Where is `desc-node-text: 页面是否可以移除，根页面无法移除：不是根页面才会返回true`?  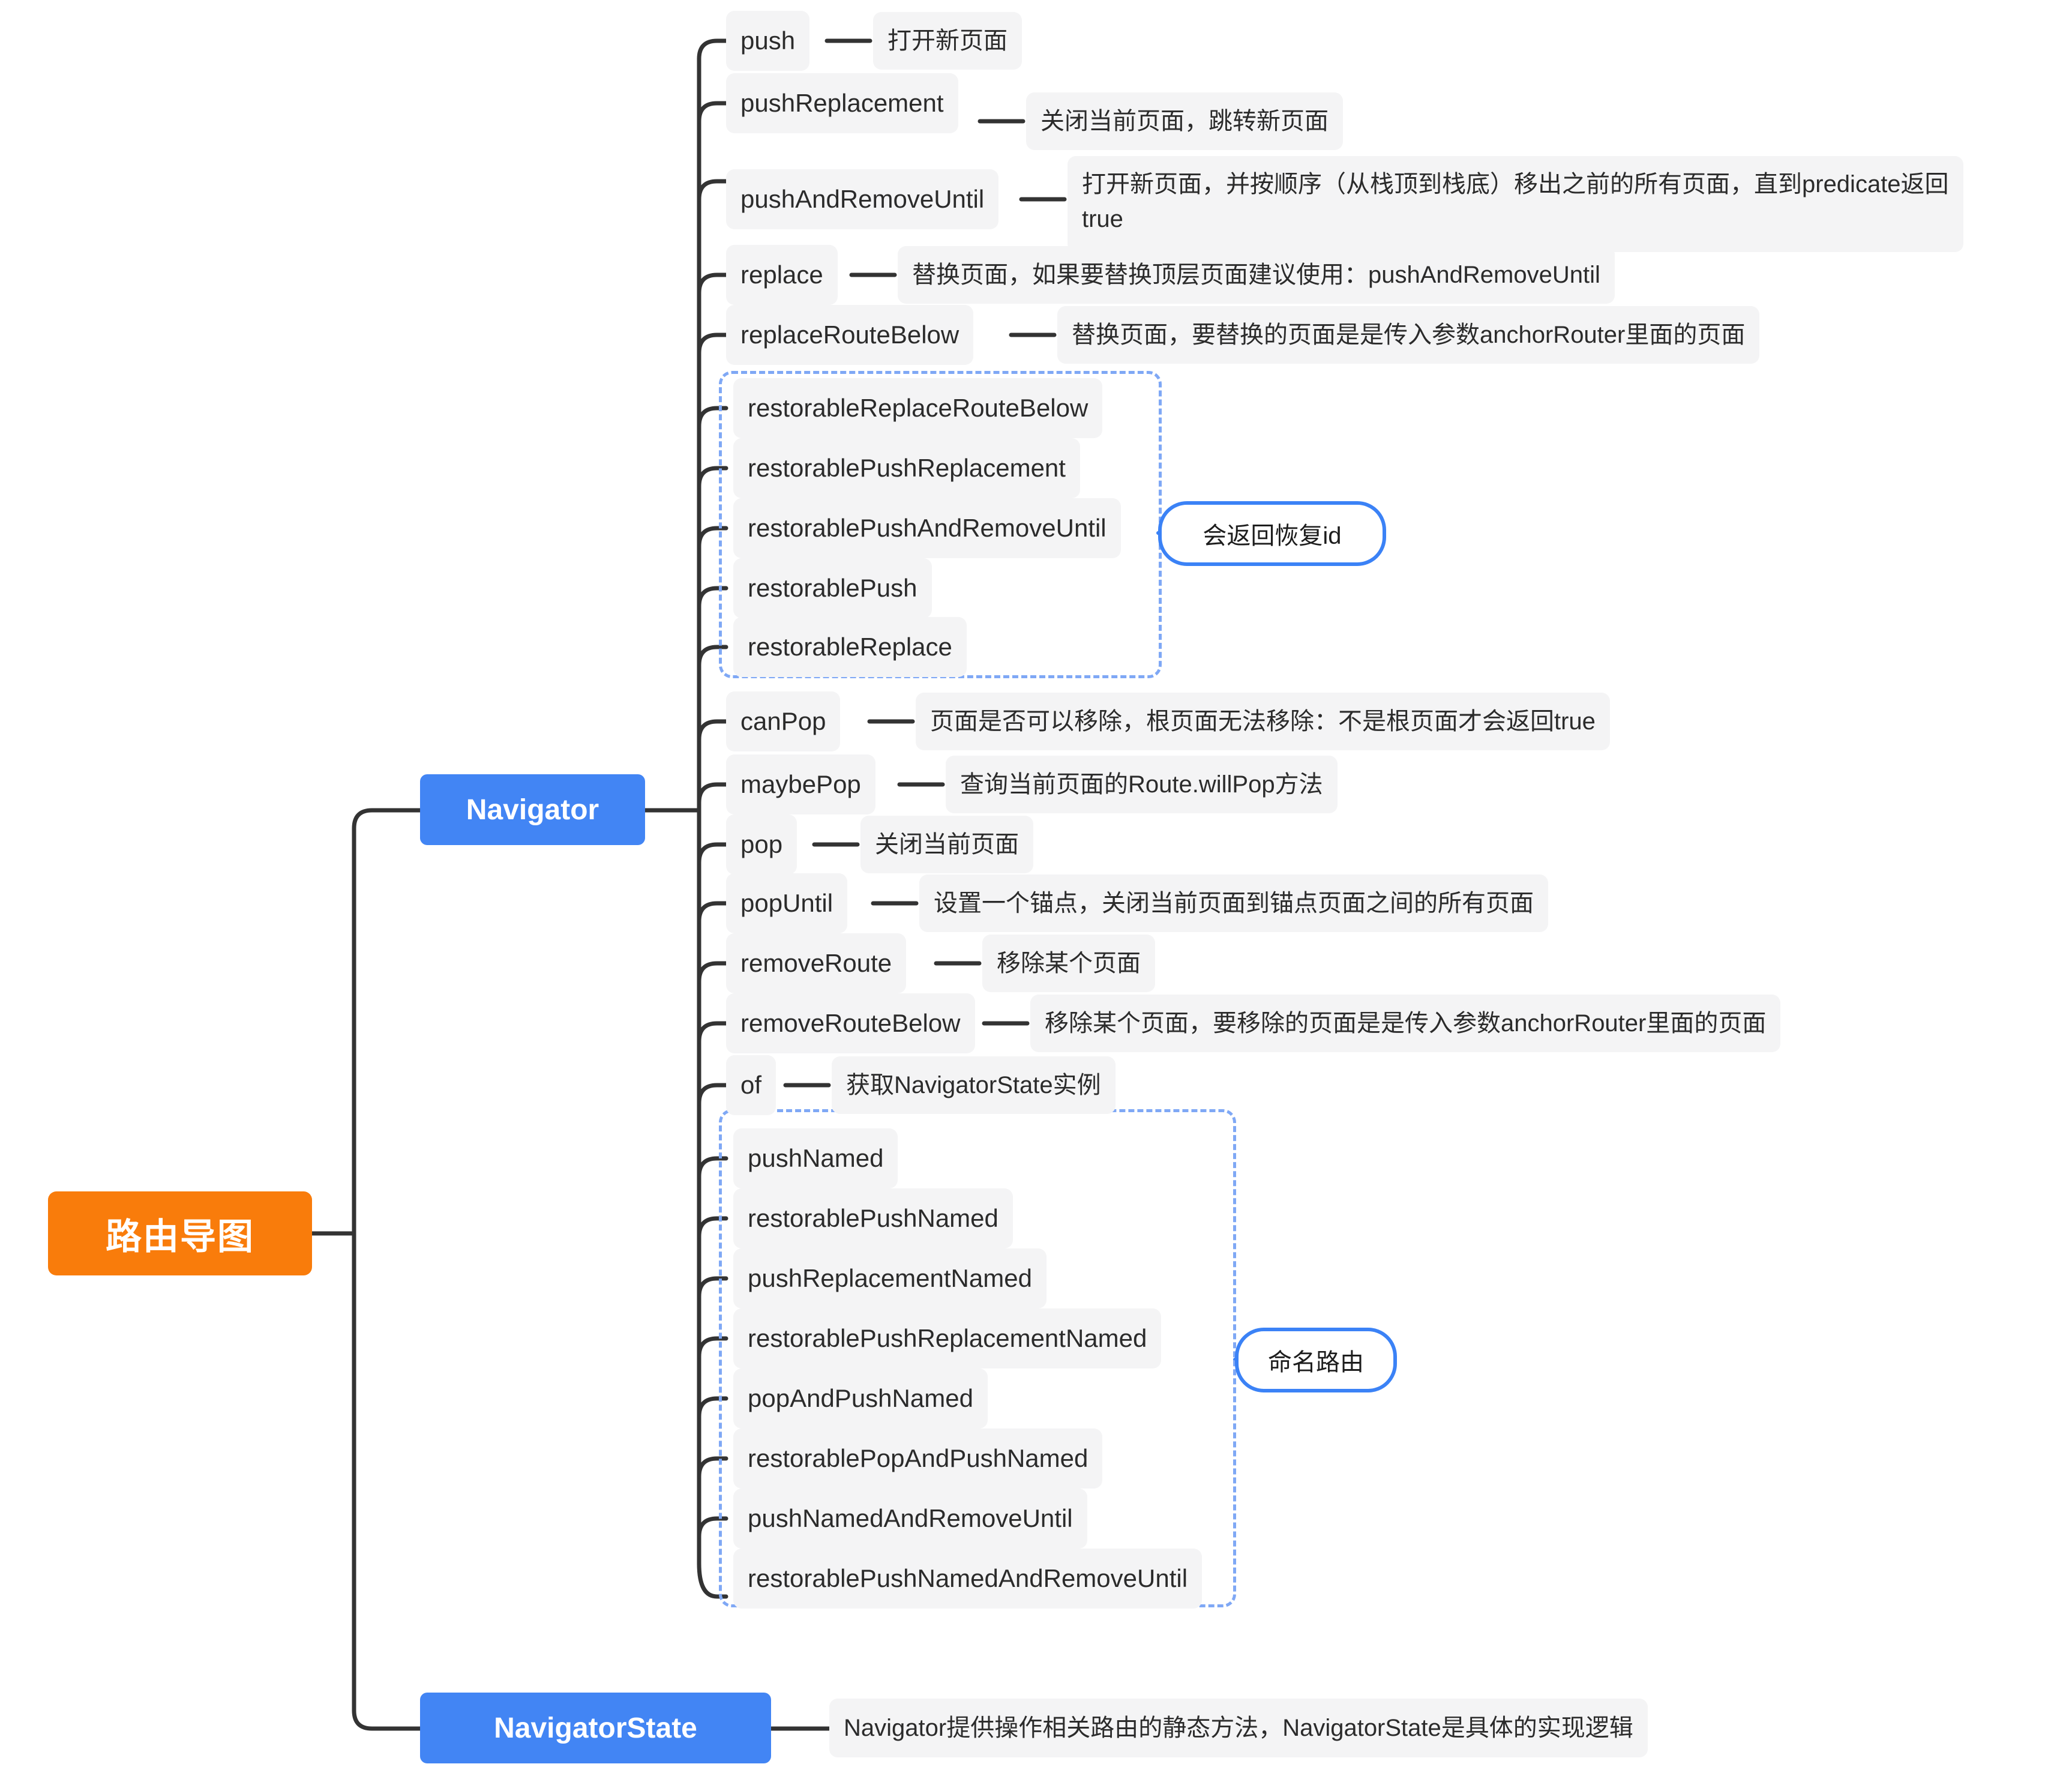 desc-node-text: 页面是否可以移除，根页面无法移除：不是根页面才会返回true is located at coordinates (1263, 721).